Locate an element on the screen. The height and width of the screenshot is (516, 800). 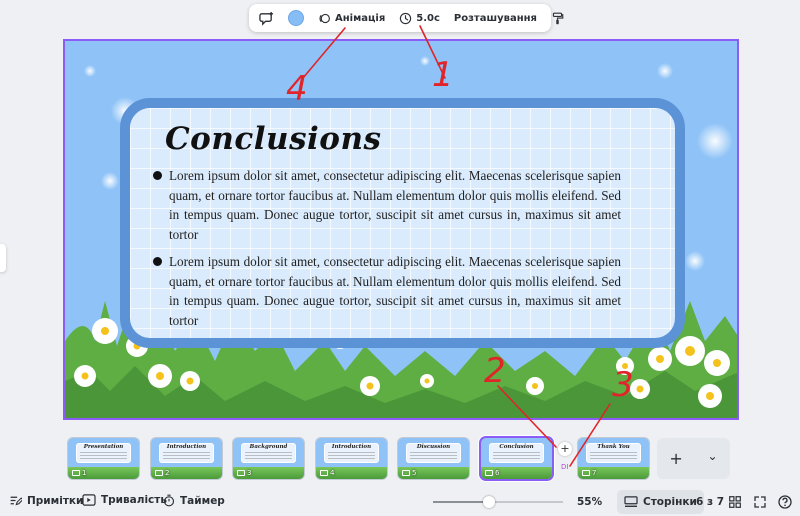
timer-label: Таймер is located at coordinates (202, 500).